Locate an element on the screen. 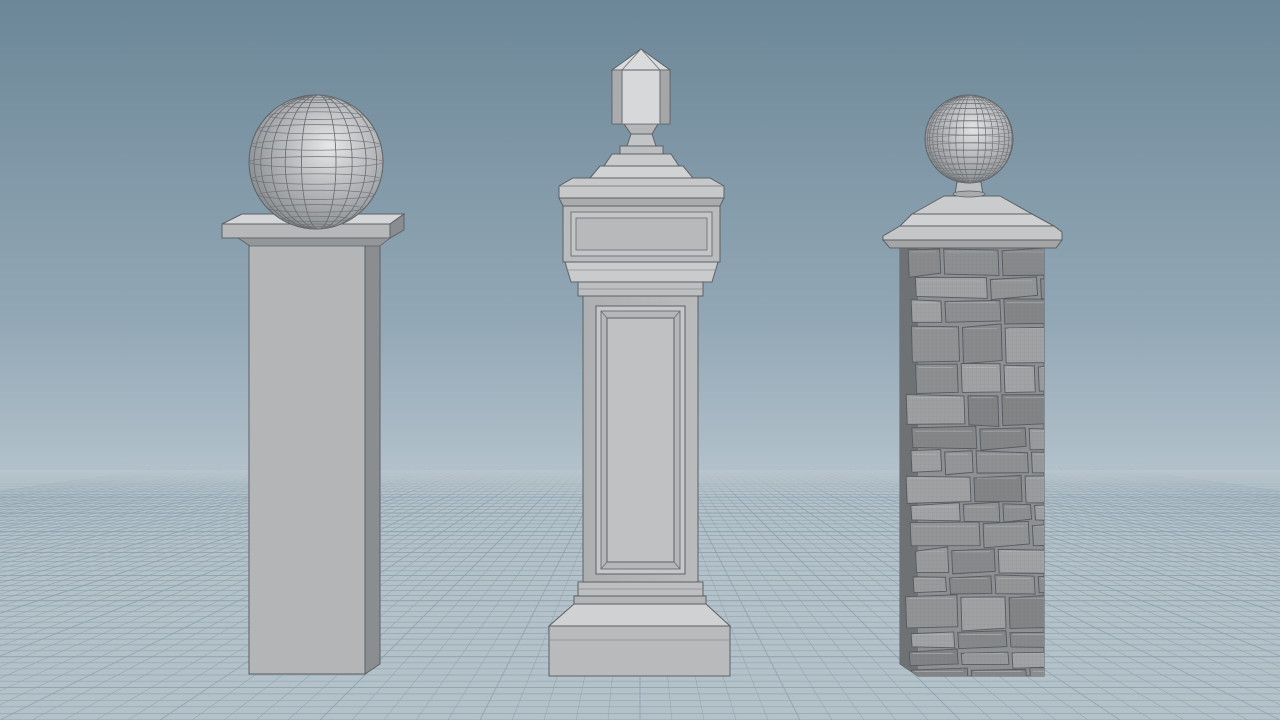 The height and width of the screenshot is (720, 1280). wireframe-sphere-left is located at coordinates (316, 162).